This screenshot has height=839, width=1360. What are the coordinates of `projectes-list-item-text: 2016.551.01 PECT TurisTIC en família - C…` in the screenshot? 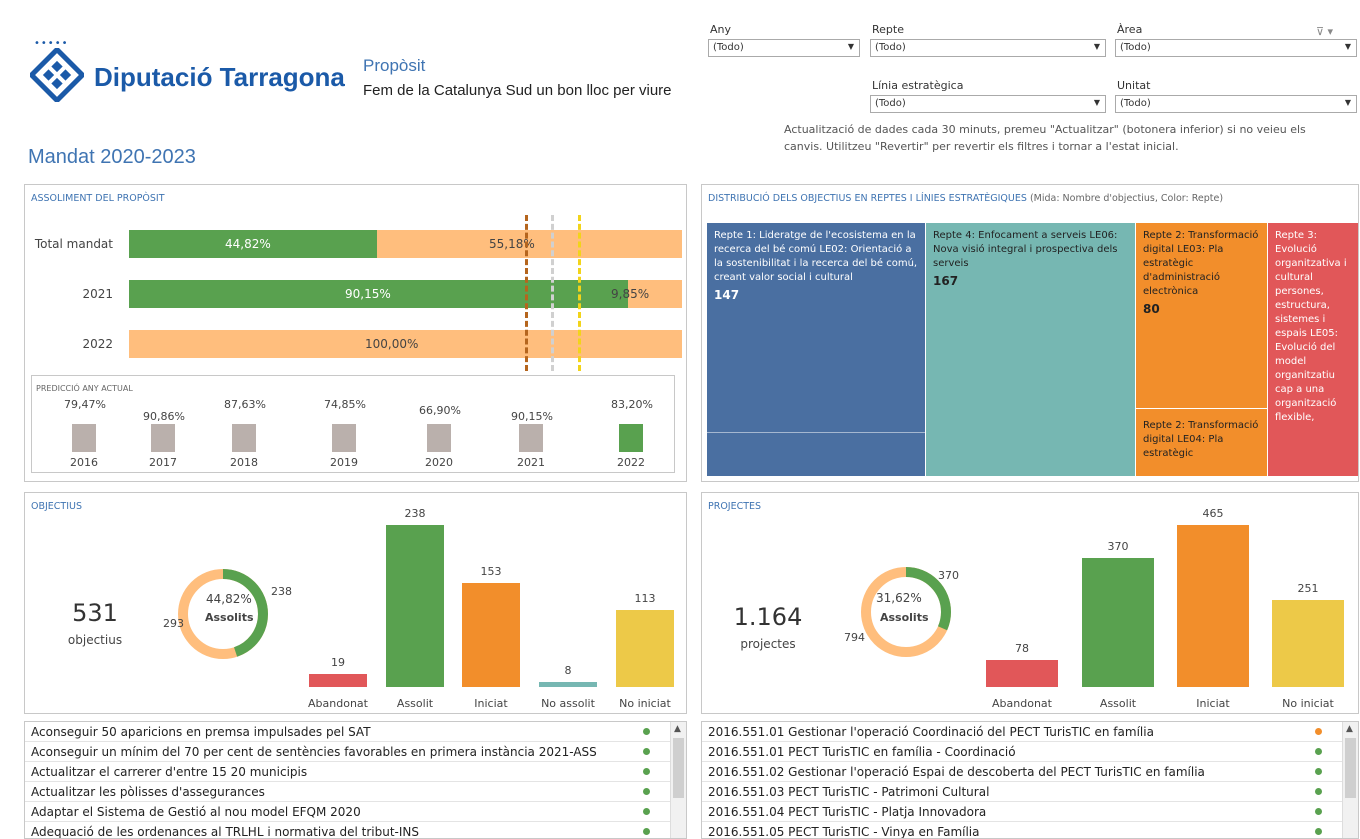 It's located at (862, 752).